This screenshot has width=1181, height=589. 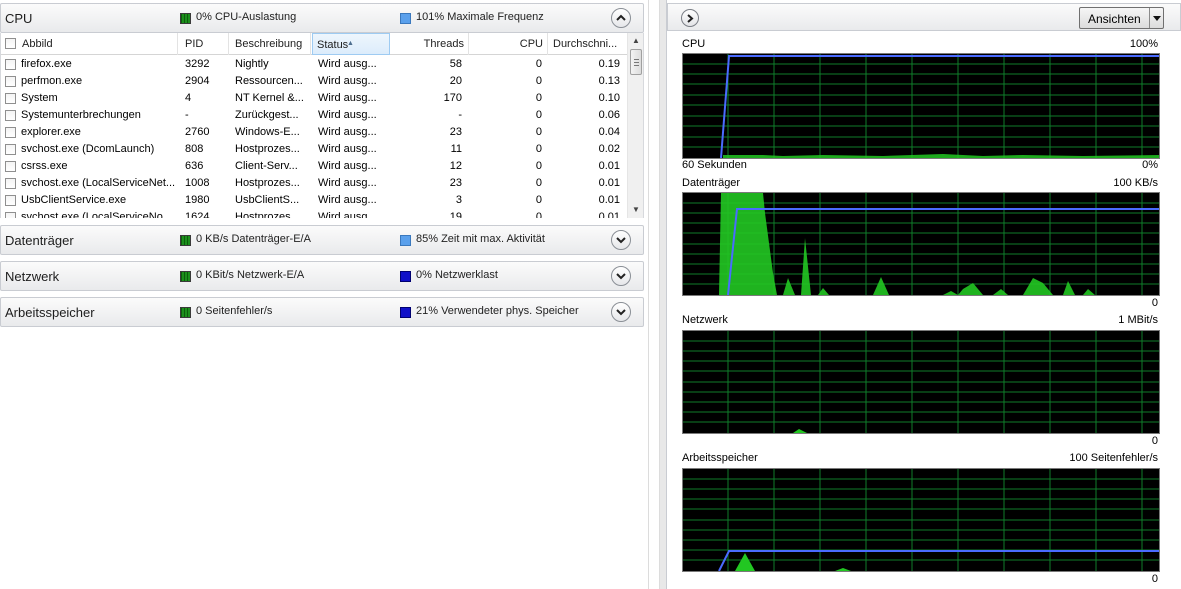 I want to click on cell-average: 0.19, so click(x=609, y=64).